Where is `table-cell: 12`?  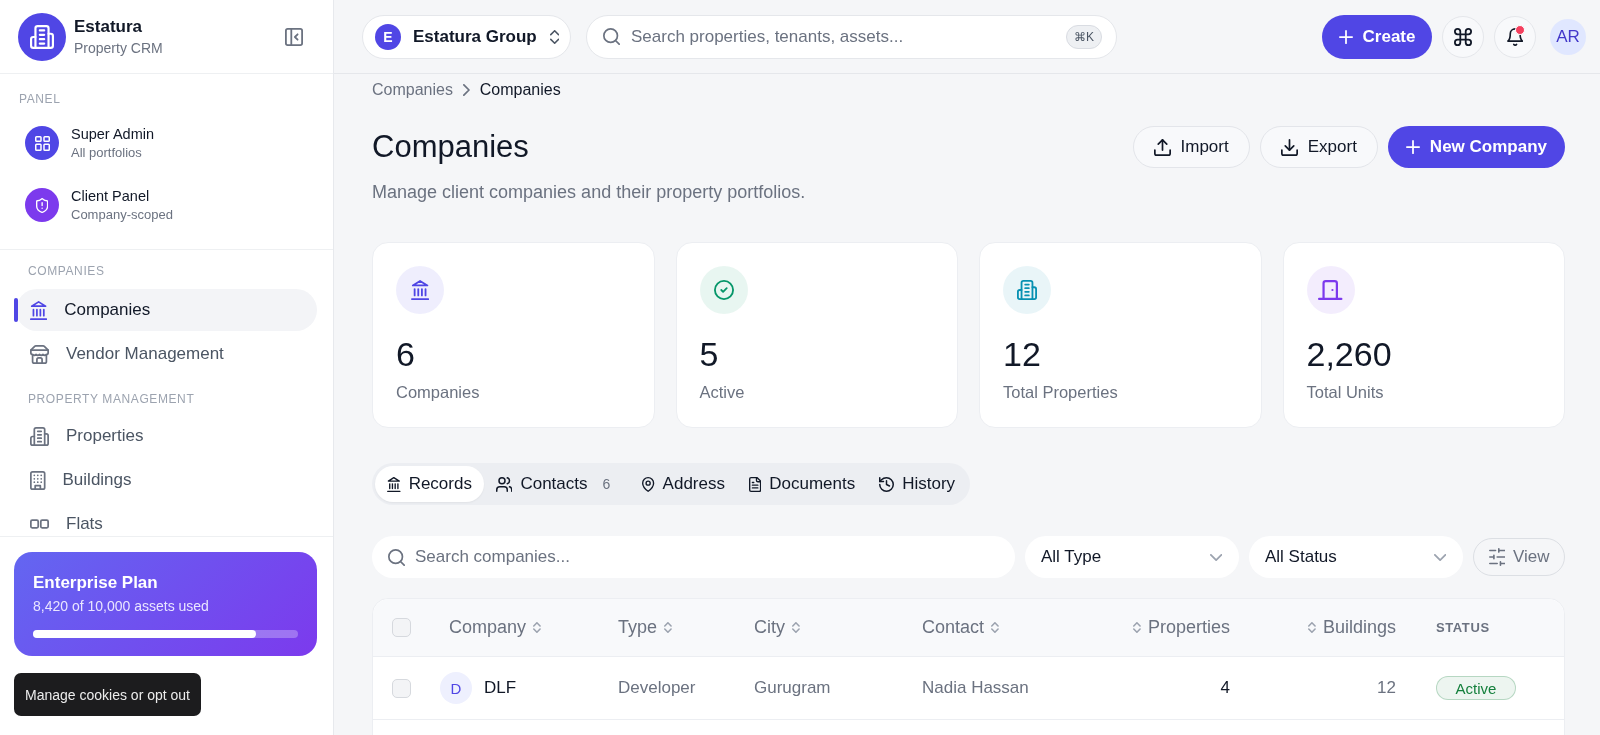
table-cell: 12 is located at coordinates (1386, 688).